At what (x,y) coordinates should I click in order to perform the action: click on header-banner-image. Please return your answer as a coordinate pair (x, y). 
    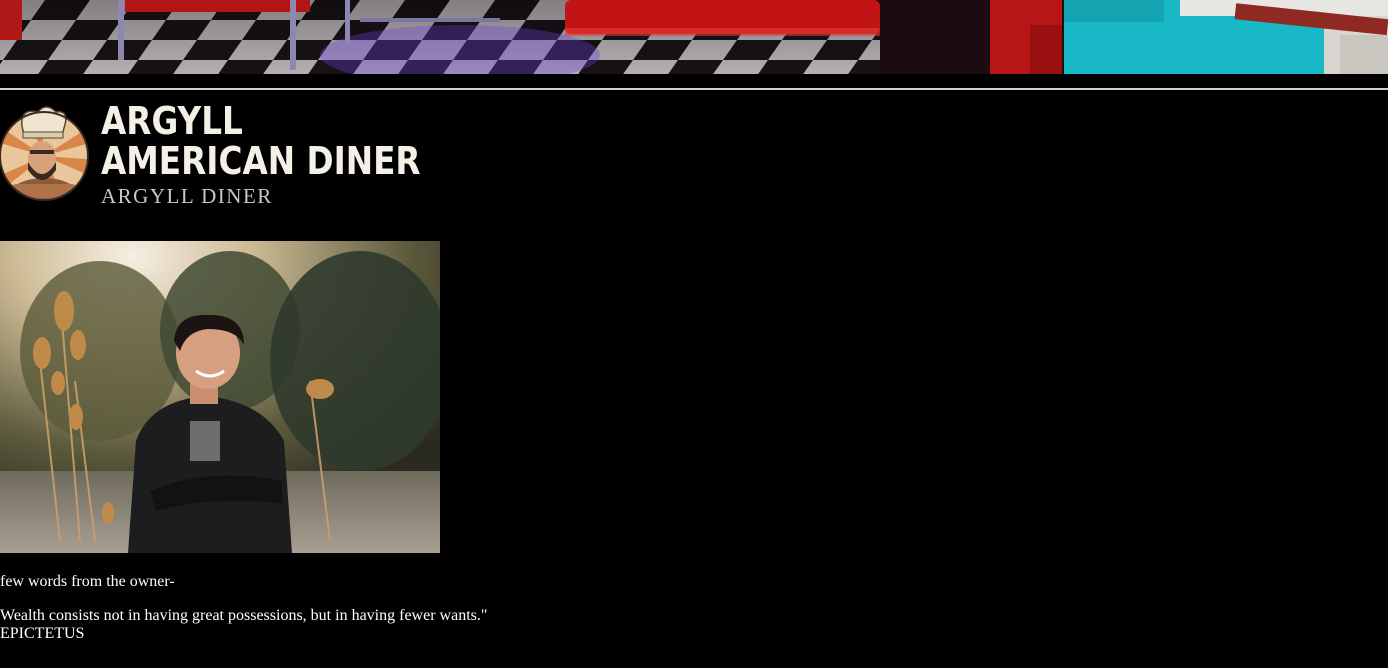
    Looking at the image, I should click on (694, 37).